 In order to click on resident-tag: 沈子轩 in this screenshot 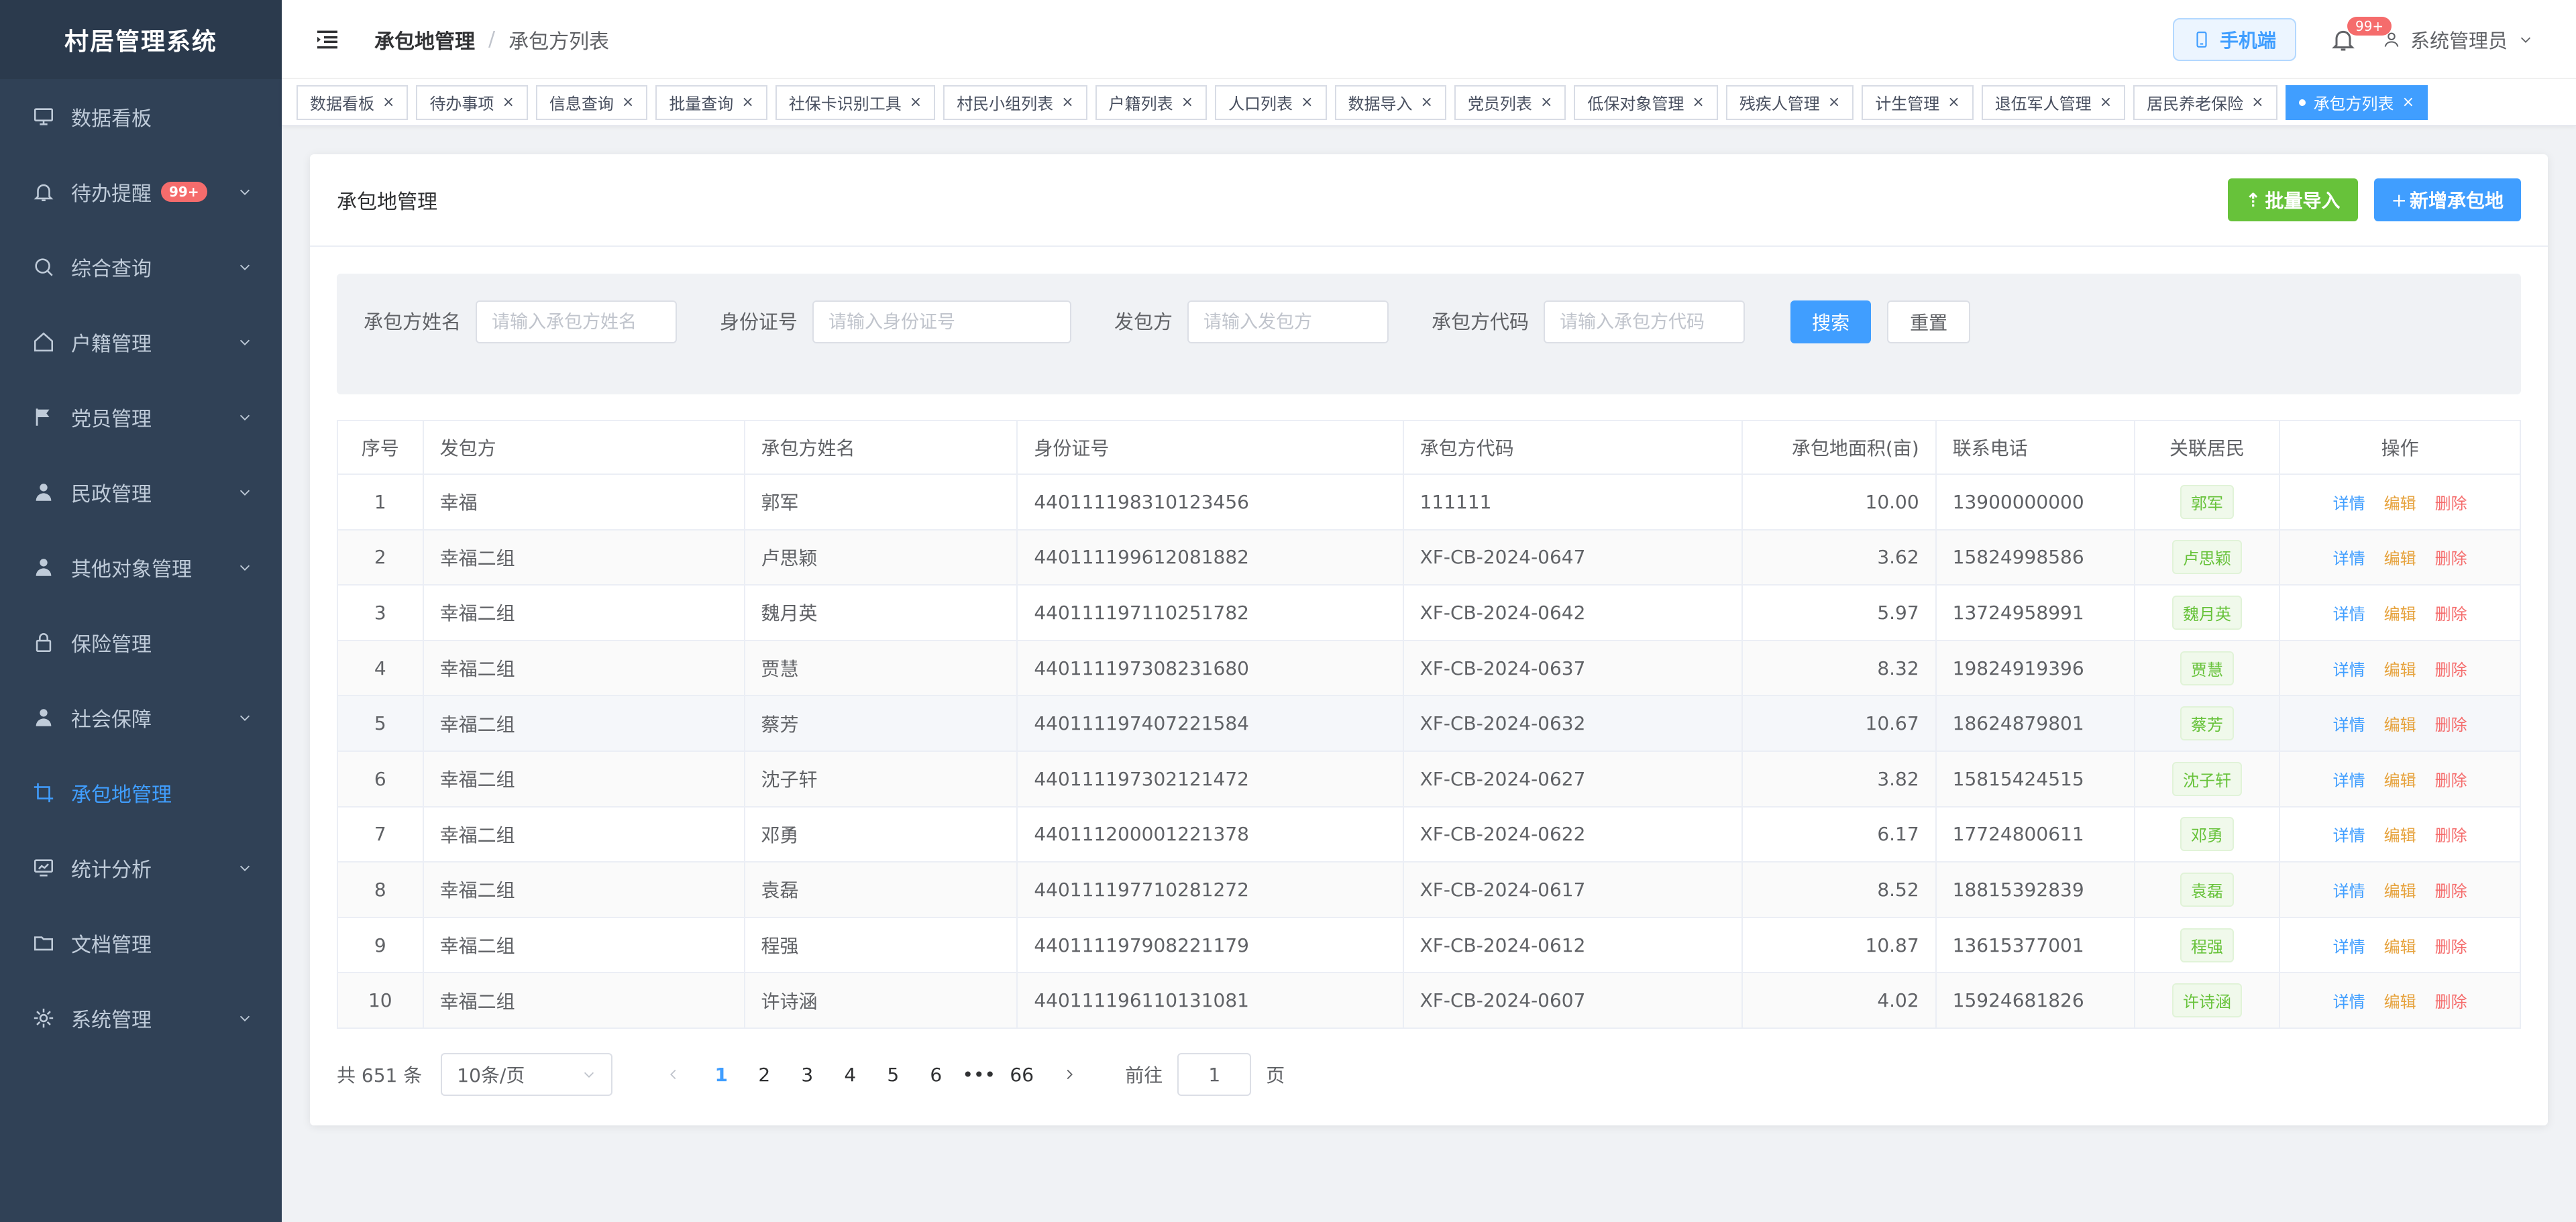, I will do `click(2206, 778)`.